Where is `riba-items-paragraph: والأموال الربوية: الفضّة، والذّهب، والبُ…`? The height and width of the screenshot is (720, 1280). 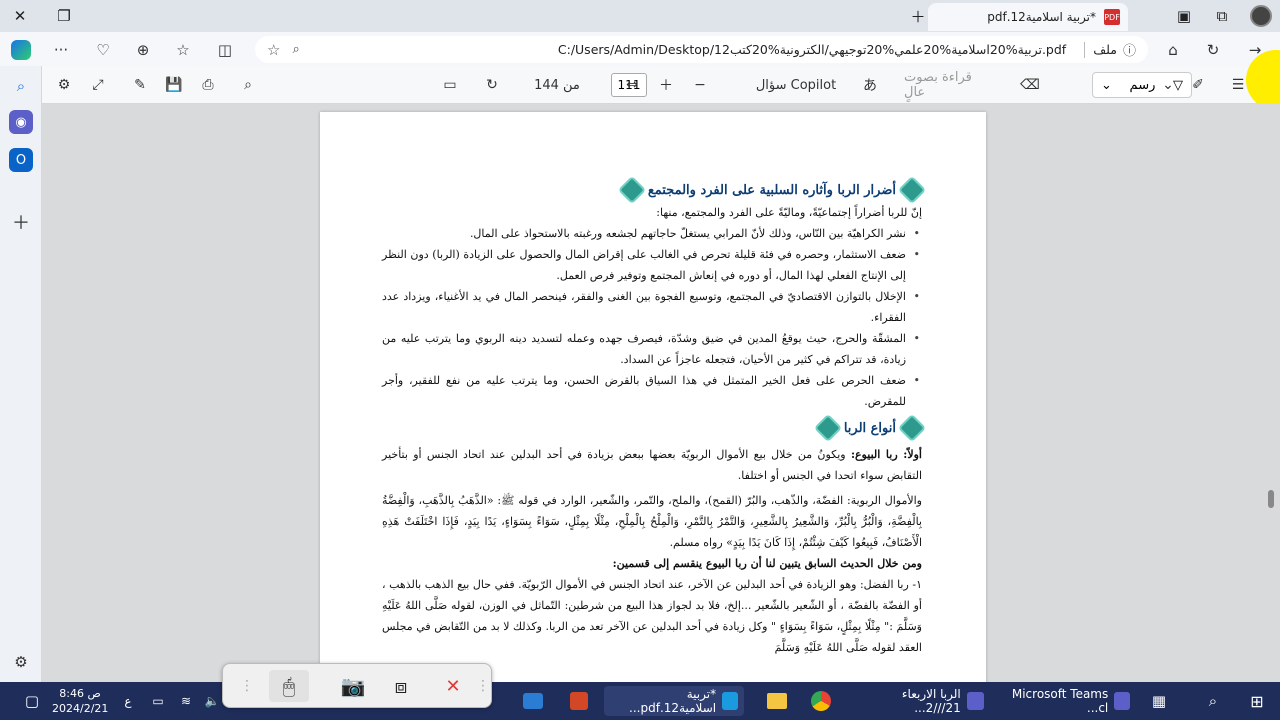
riba-items-paragraph: والأموال الربوية: الفضّة، والذّهب، والبُ… is located at coordinates (652, 521).